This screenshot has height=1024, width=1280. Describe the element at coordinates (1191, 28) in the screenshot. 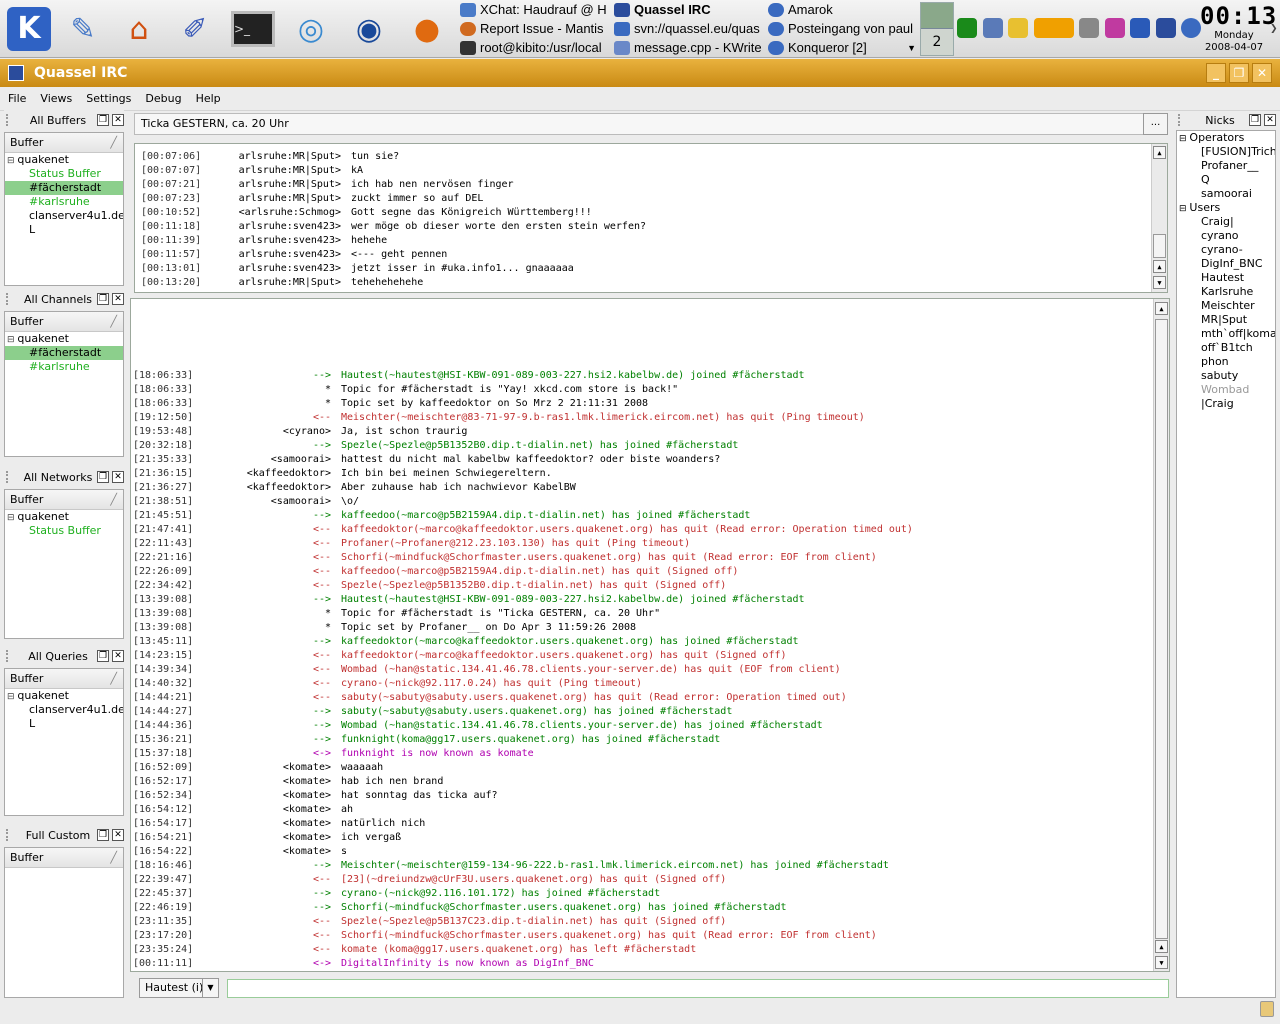

I see `amarok-tray-icon` at that location.